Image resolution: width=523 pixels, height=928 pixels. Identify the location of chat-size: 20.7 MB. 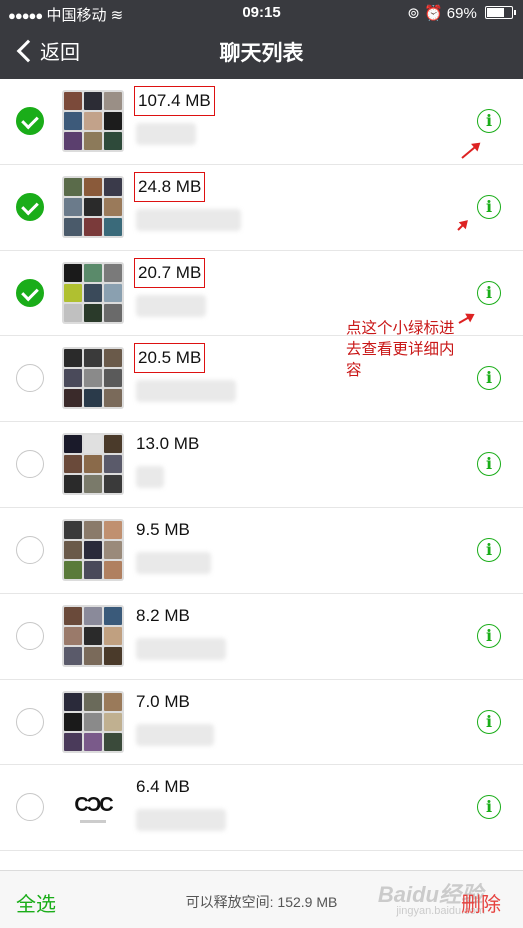
(169, 272).